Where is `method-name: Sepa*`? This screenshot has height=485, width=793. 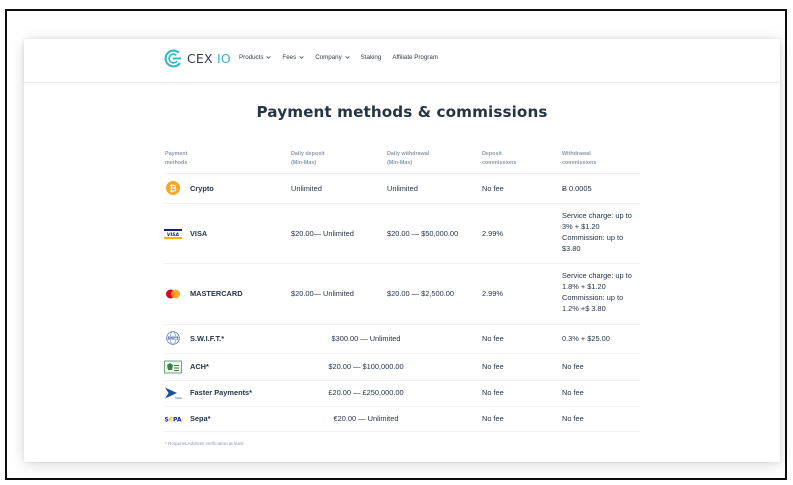
method-name: Sepa* is located at coordinates (200, 418).